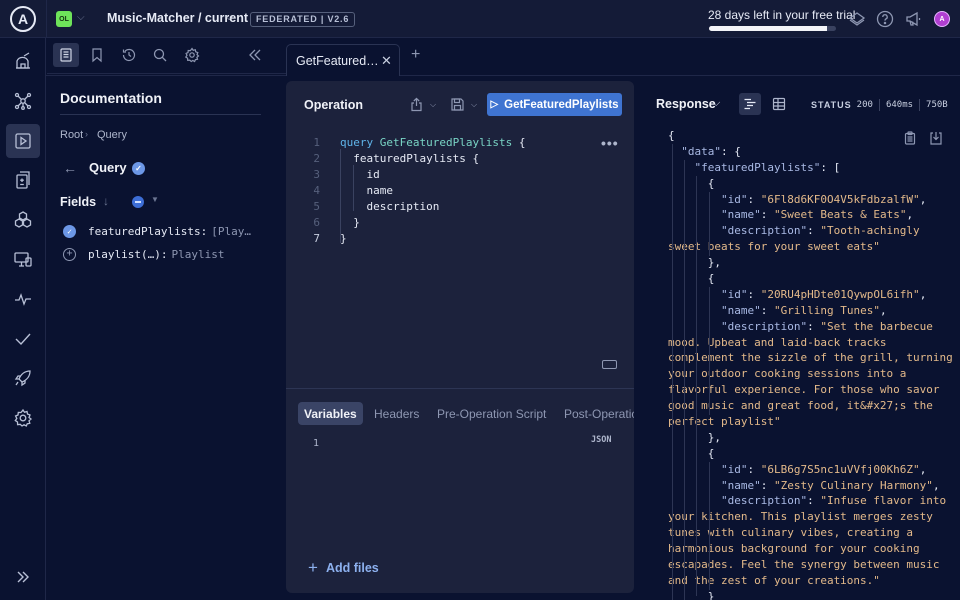  I want to click on bookmark-icon, so click(97, 55).